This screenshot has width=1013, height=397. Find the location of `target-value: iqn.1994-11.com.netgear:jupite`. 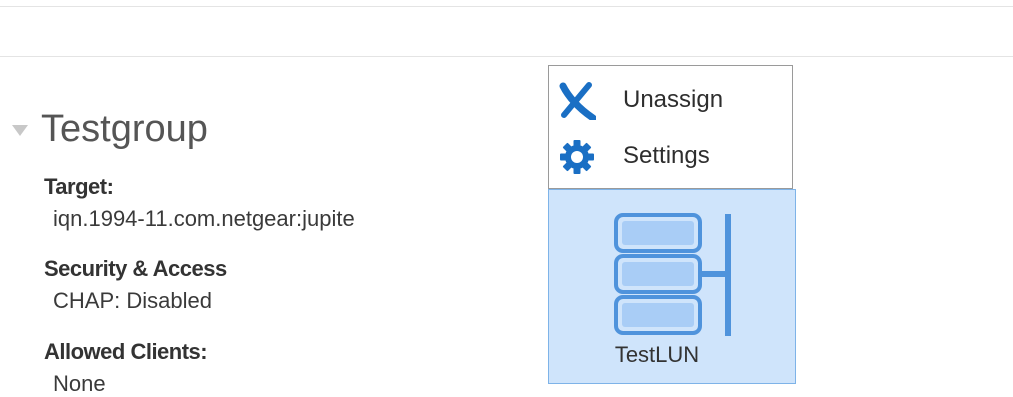

target-value: iqn.1994-11.com.netgear:jupite is located at coordinates (204, 218).